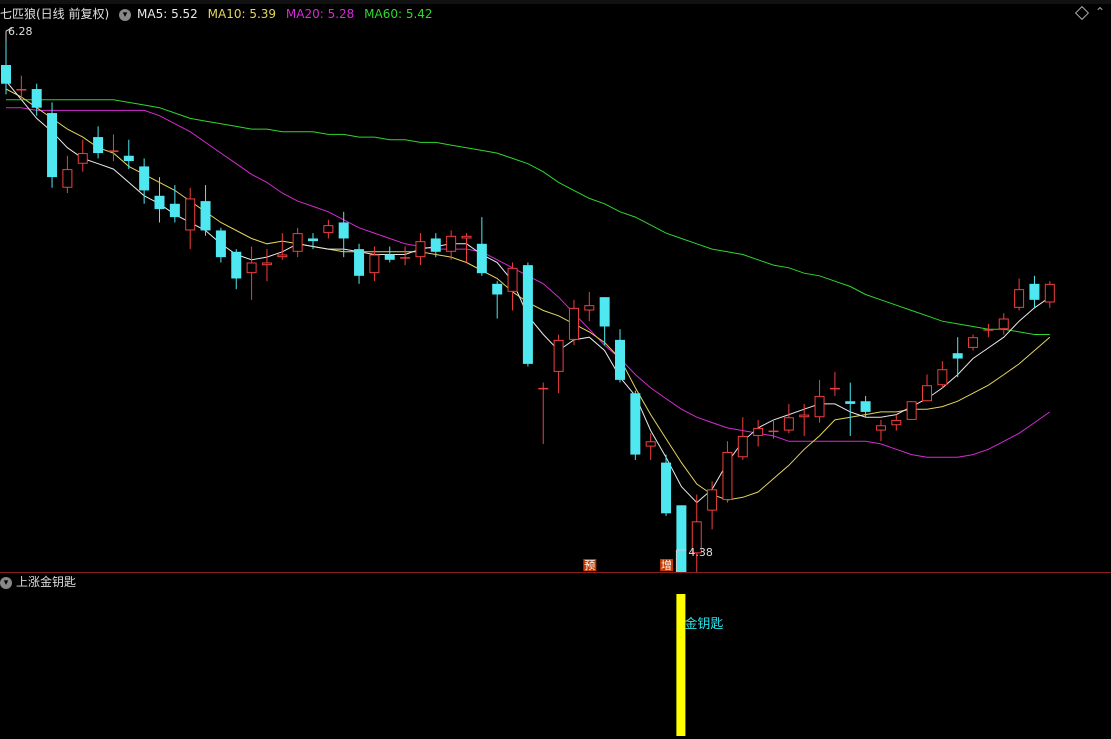 The width and height of the screenshot is (1111, 739). I want to click on panel-divider, so click(555, 572).